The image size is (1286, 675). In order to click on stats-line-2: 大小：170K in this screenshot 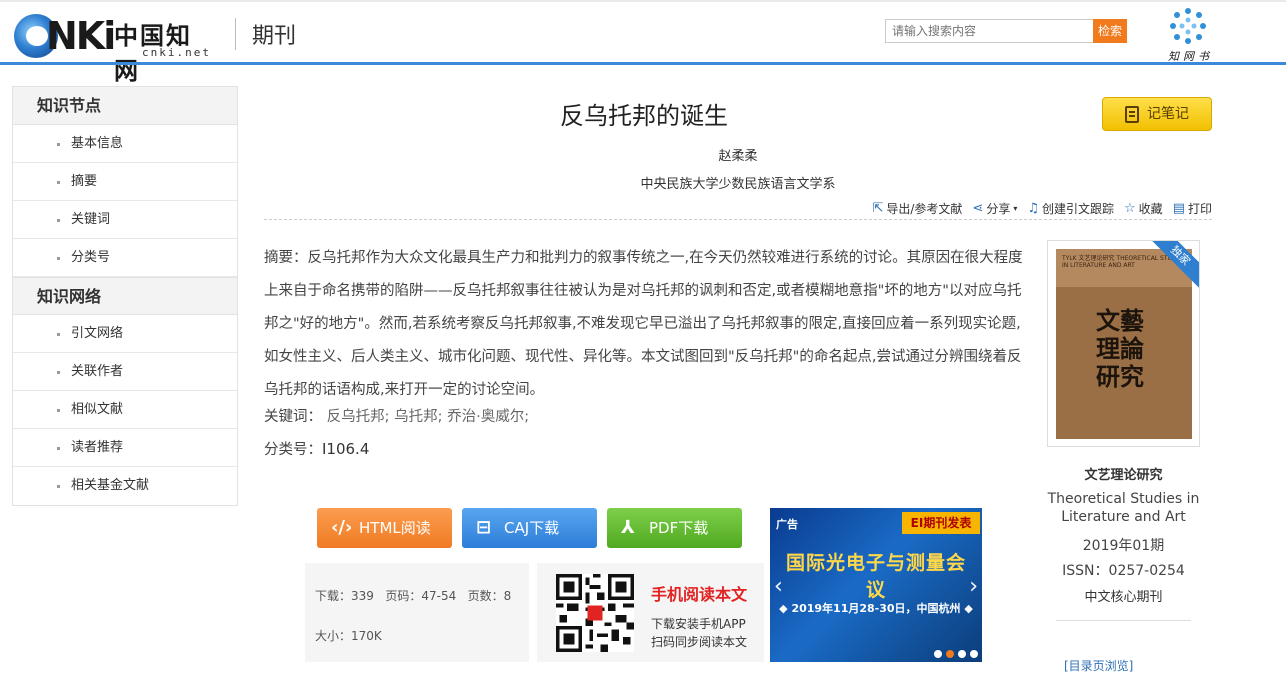, I will do `click(348, 636)`.